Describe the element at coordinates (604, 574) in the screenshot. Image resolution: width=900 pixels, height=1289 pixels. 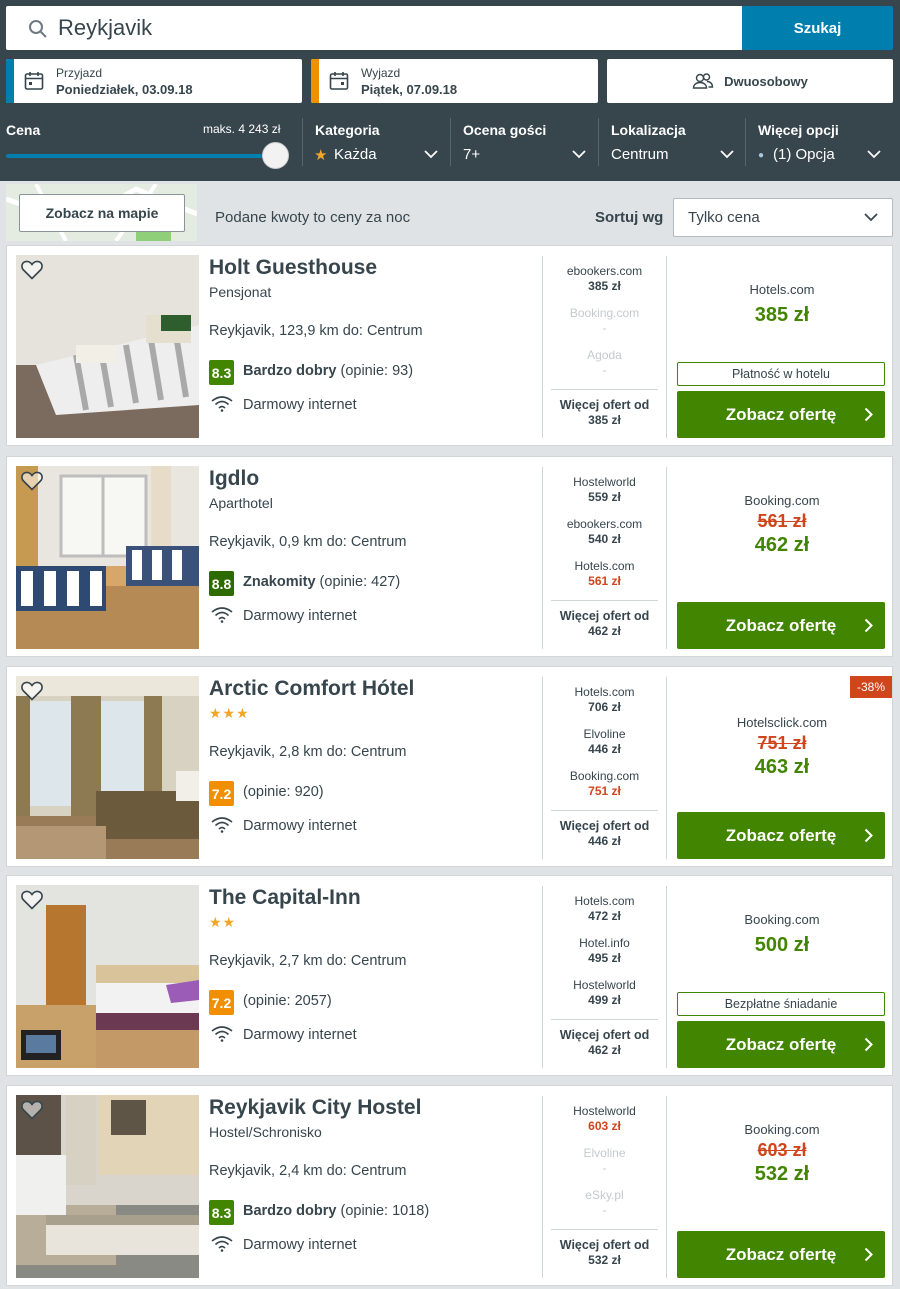
I see `alt-offer: Hotels.com 561 zł` at that location.